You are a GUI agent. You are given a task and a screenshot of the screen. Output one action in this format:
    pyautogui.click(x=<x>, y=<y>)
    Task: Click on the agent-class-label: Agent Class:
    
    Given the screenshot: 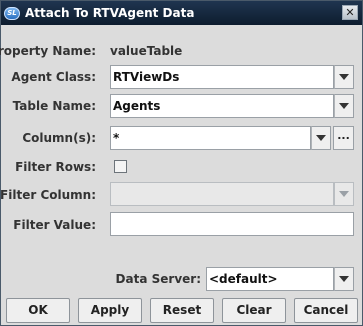 What is the action you would take?
    pyautogui.click(x=53, y=77)
    